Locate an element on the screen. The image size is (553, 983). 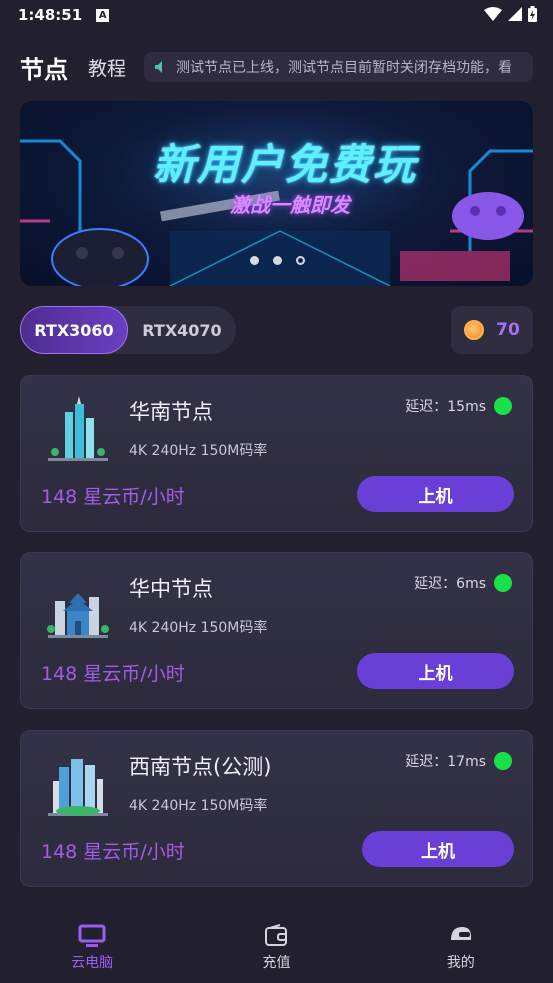
tutorial-link: 教程 is located at coordinates (107, 67).